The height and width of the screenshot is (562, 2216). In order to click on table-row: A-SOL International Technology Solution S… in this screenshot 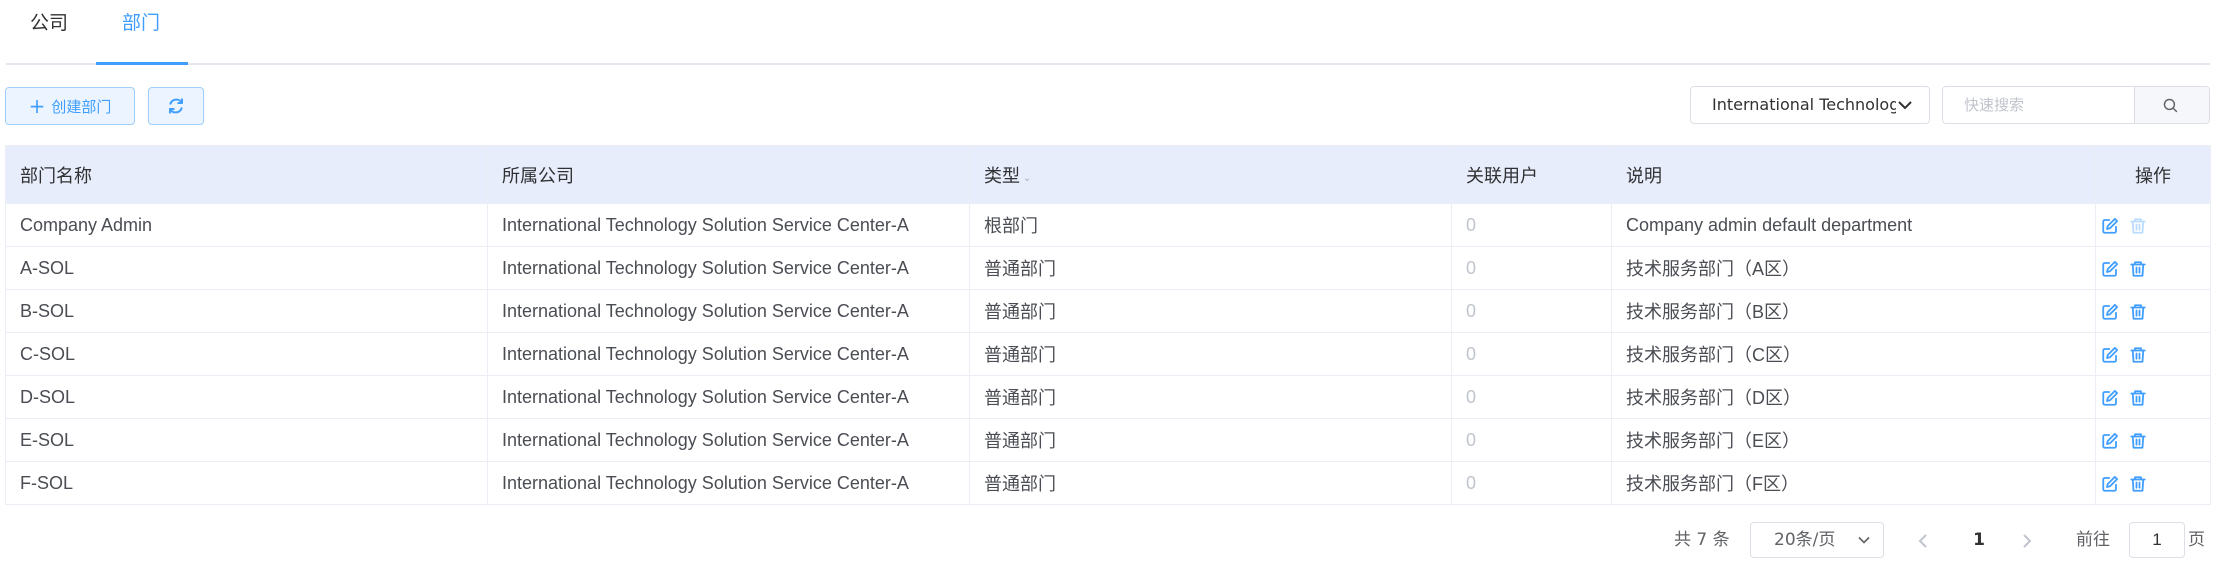, I will do `click(1108, 268)`.